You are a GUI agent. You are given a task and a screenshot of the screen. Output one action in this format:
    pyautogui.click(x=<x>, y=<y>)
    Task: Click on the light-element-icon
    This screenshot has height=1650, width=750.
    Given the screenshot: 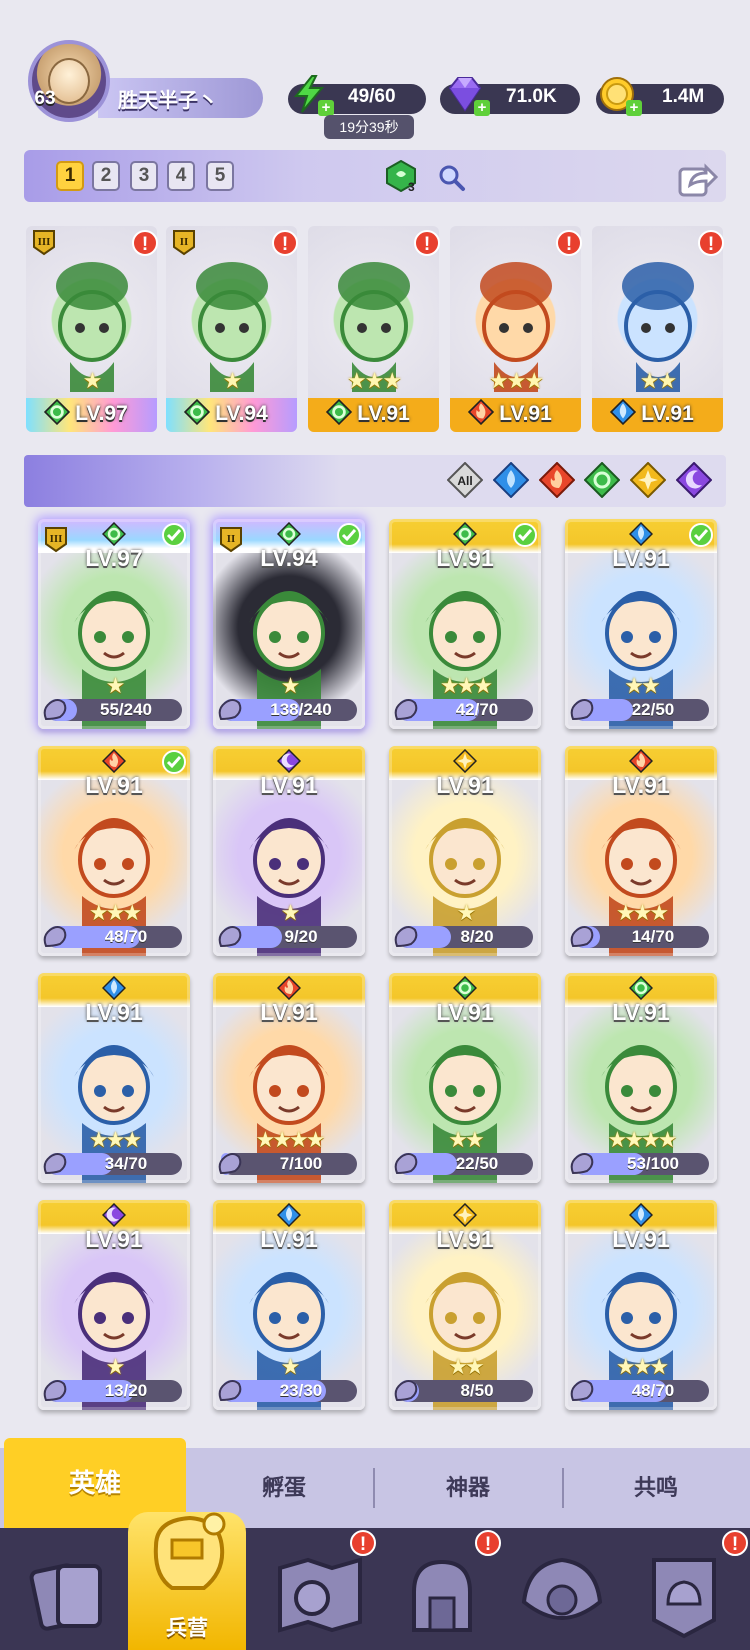 What is the action you would take?
    pyautogui.click(x=648, y=480)
    